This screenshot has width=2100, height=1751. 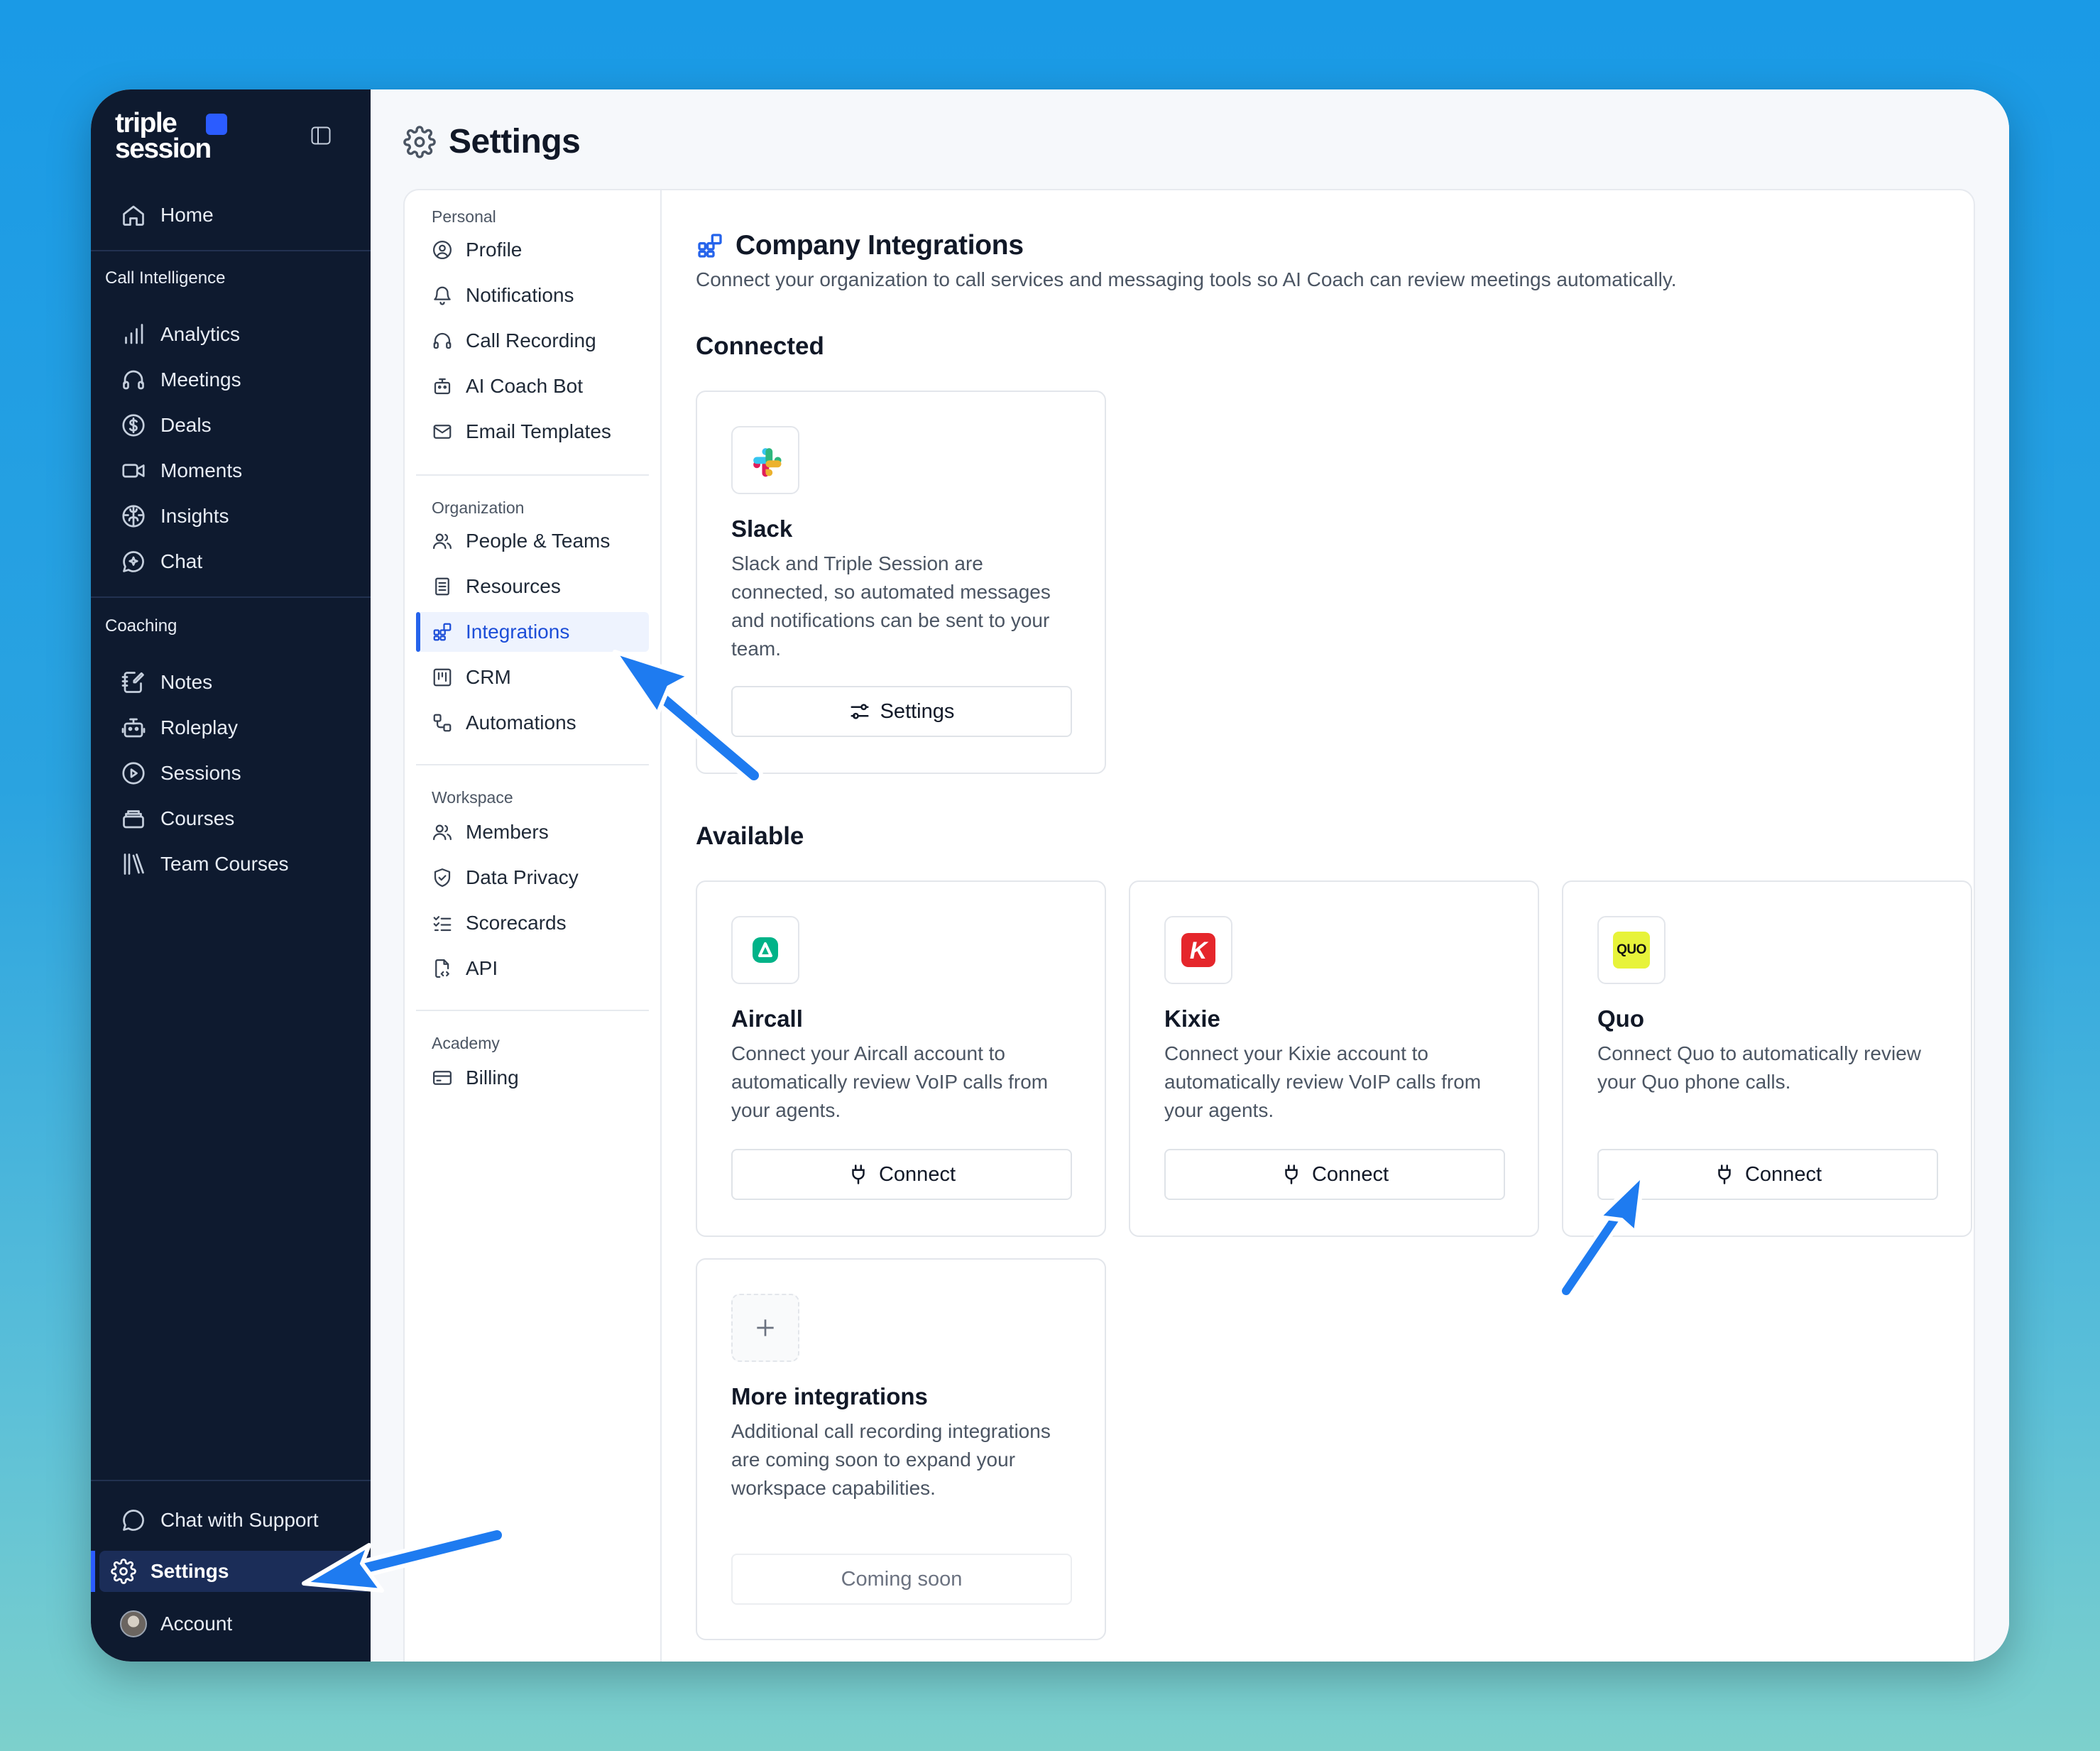 I want to click on settings-nav-resources: Resources, so click(x=532, y=586).